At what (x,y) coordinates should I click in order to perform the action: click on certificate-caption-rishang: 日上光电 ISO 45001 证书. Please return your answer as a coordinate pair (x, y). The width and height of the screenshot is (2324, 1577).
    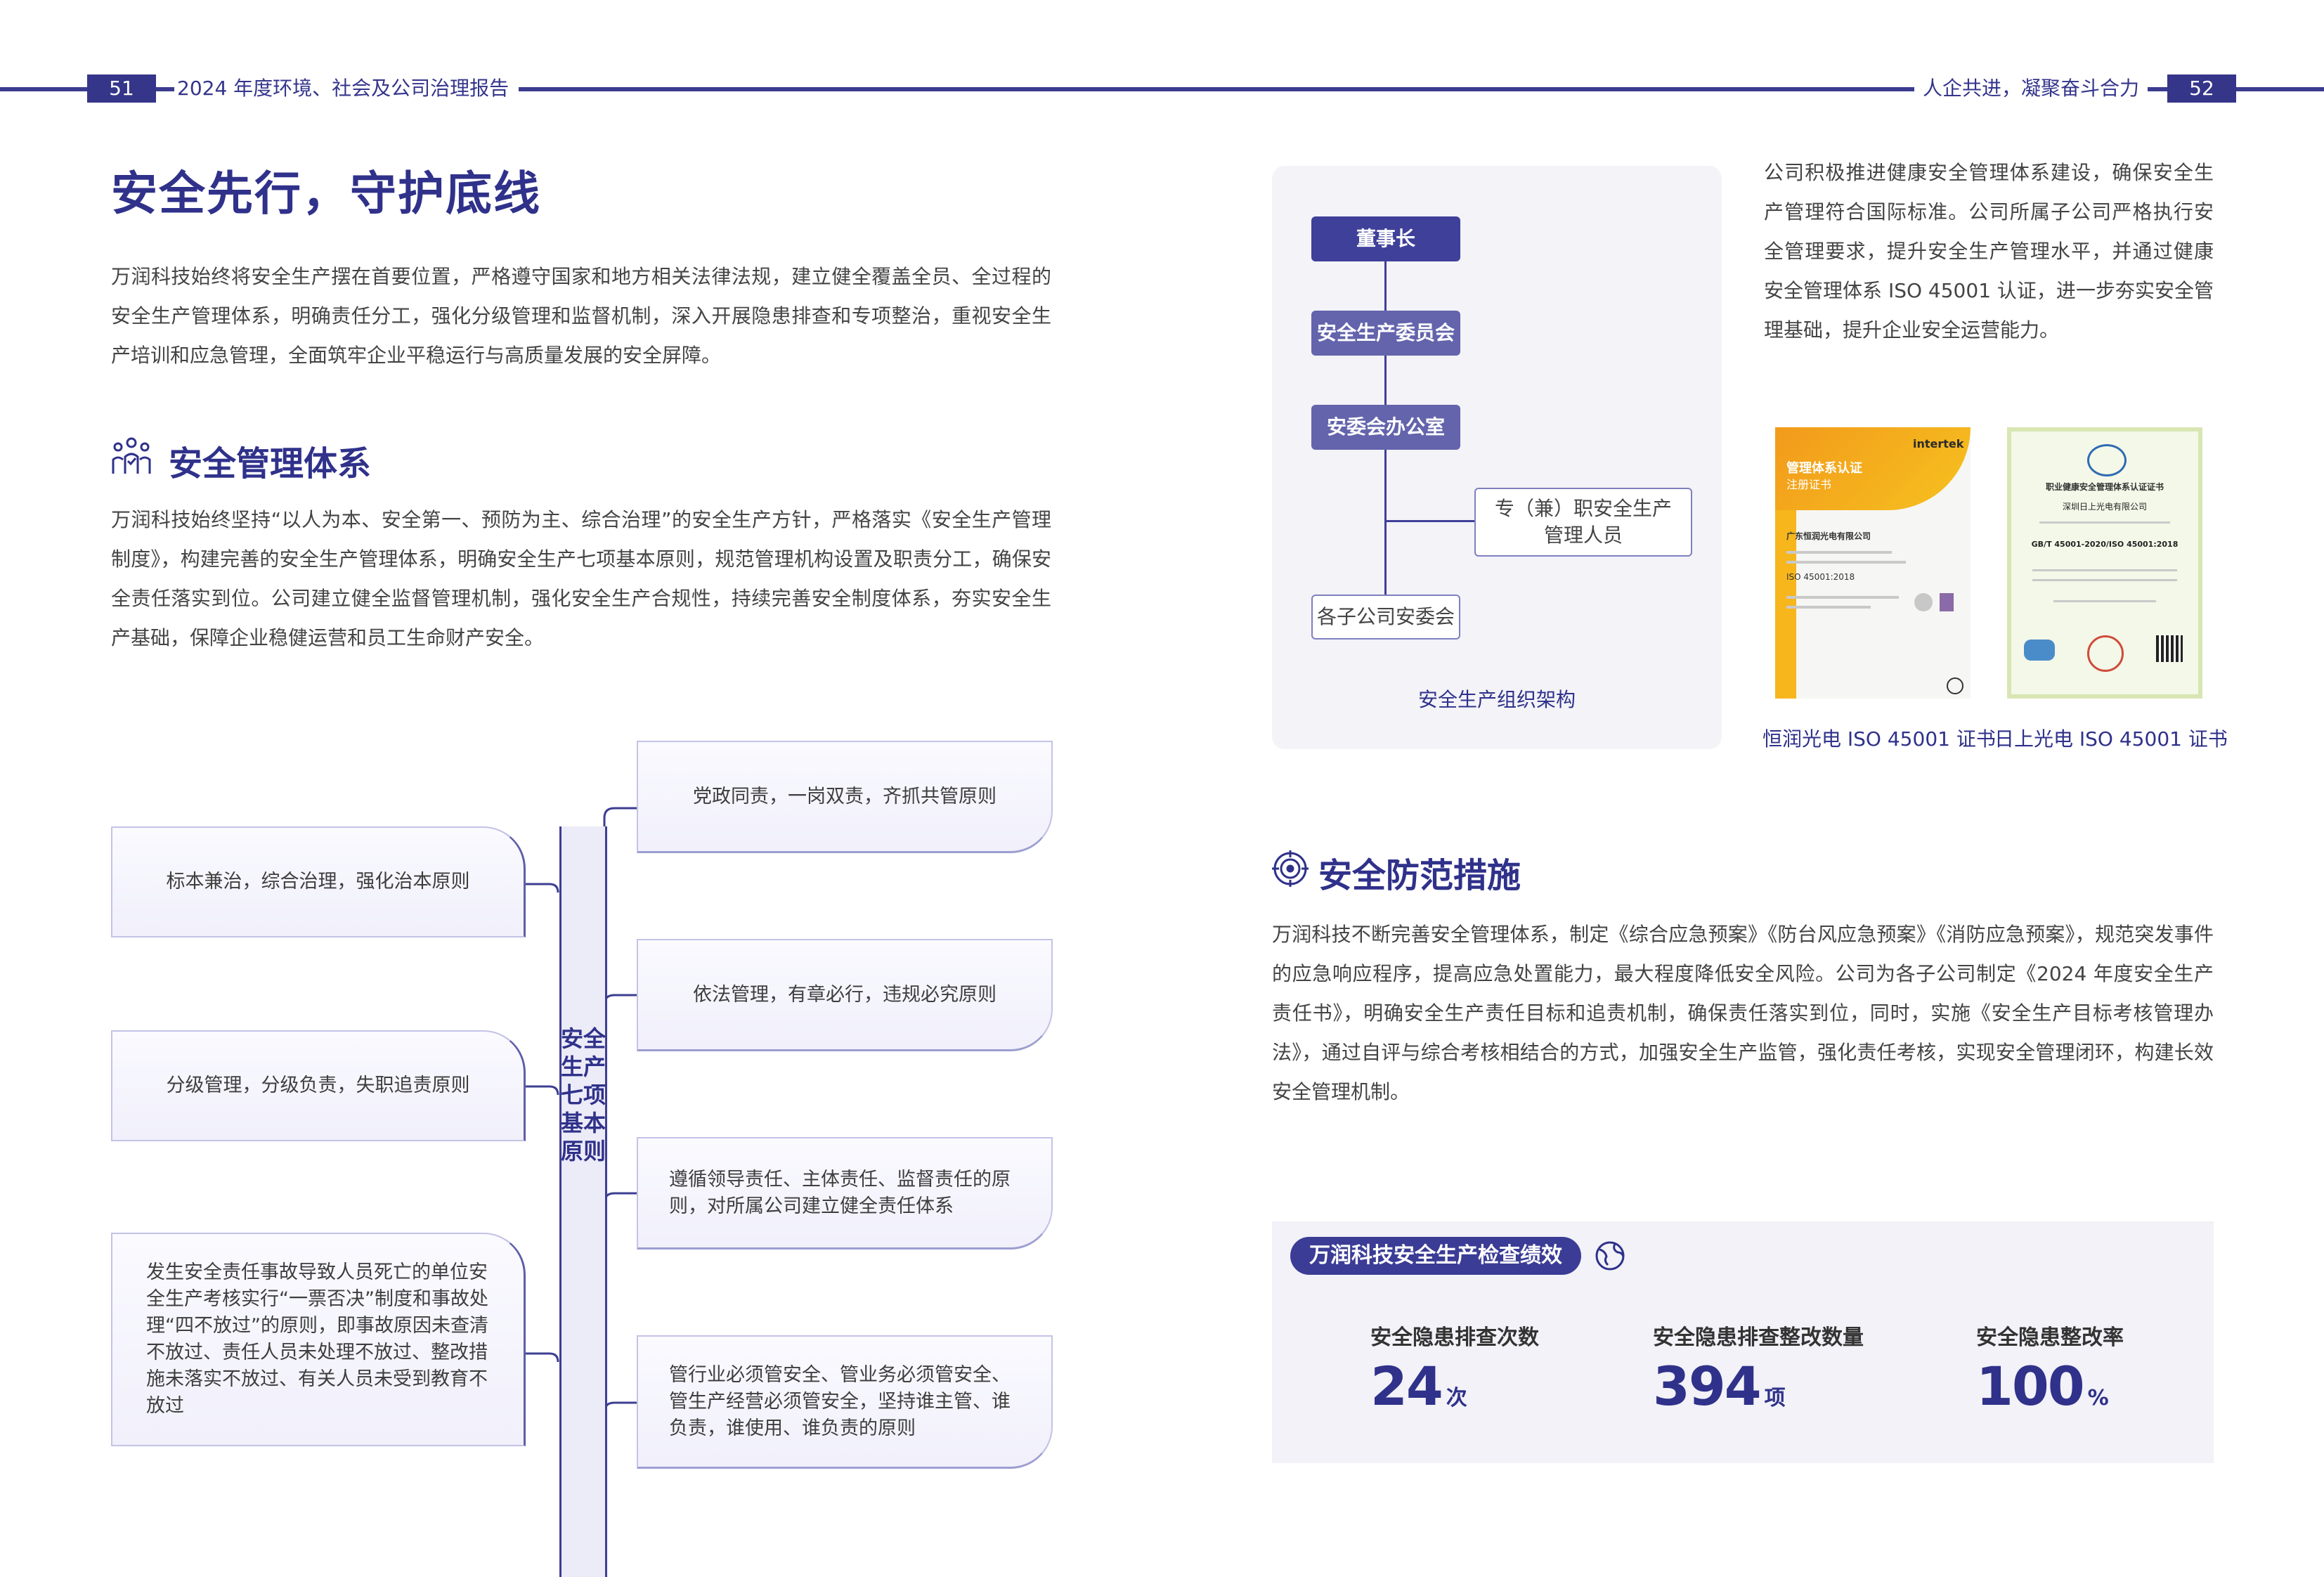
    Looking at the image, I should click on (2111, 739).